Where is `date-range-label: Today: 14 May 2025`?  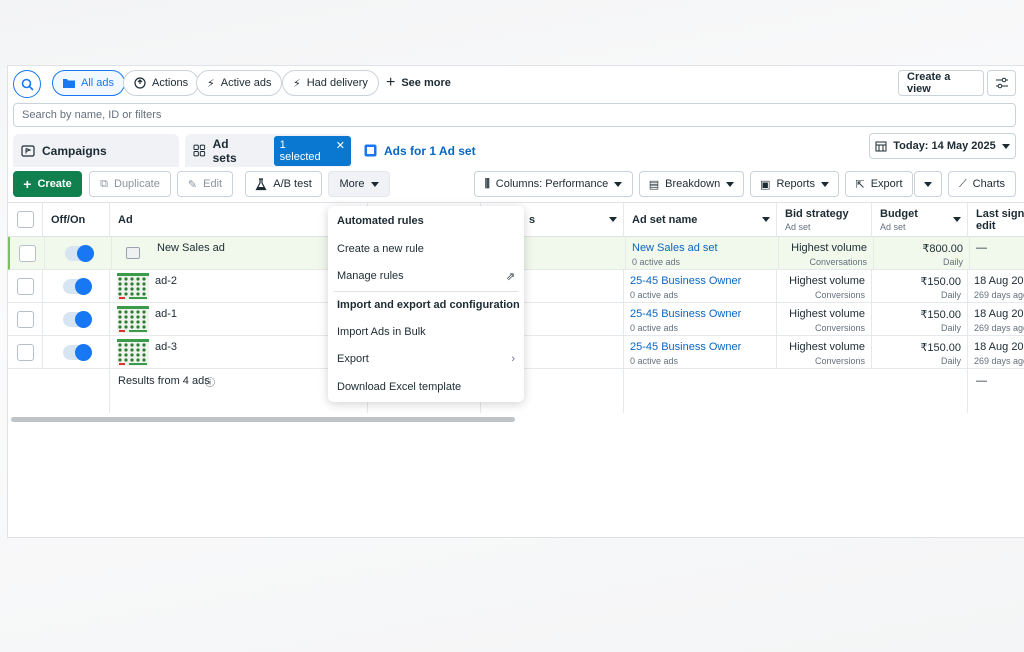 date-range-label: Today: 14 May 2025 is located at coordinates (944, 146).